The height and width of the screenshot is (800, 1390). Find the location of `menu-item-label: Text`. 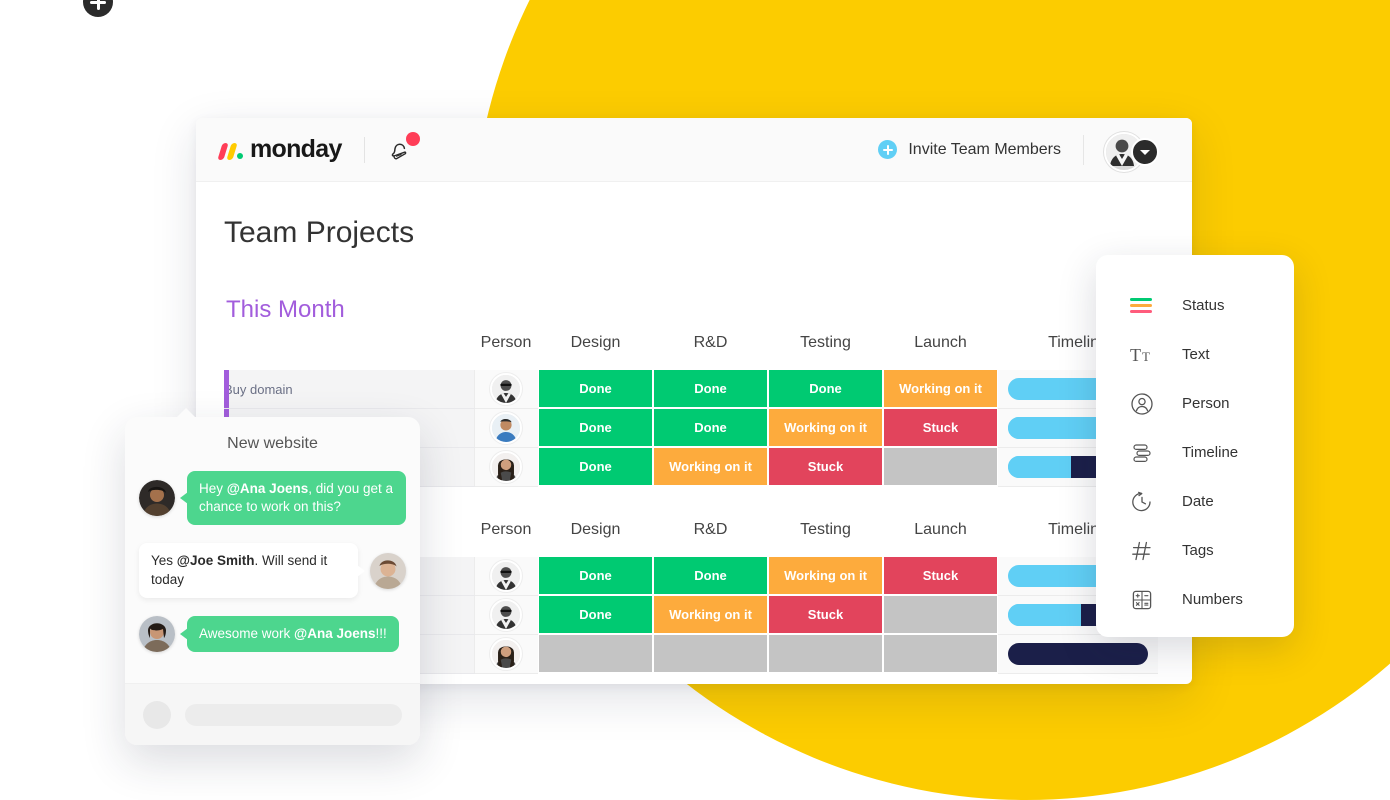

menu-item-label: Text is located at coordinates (1196, 354).